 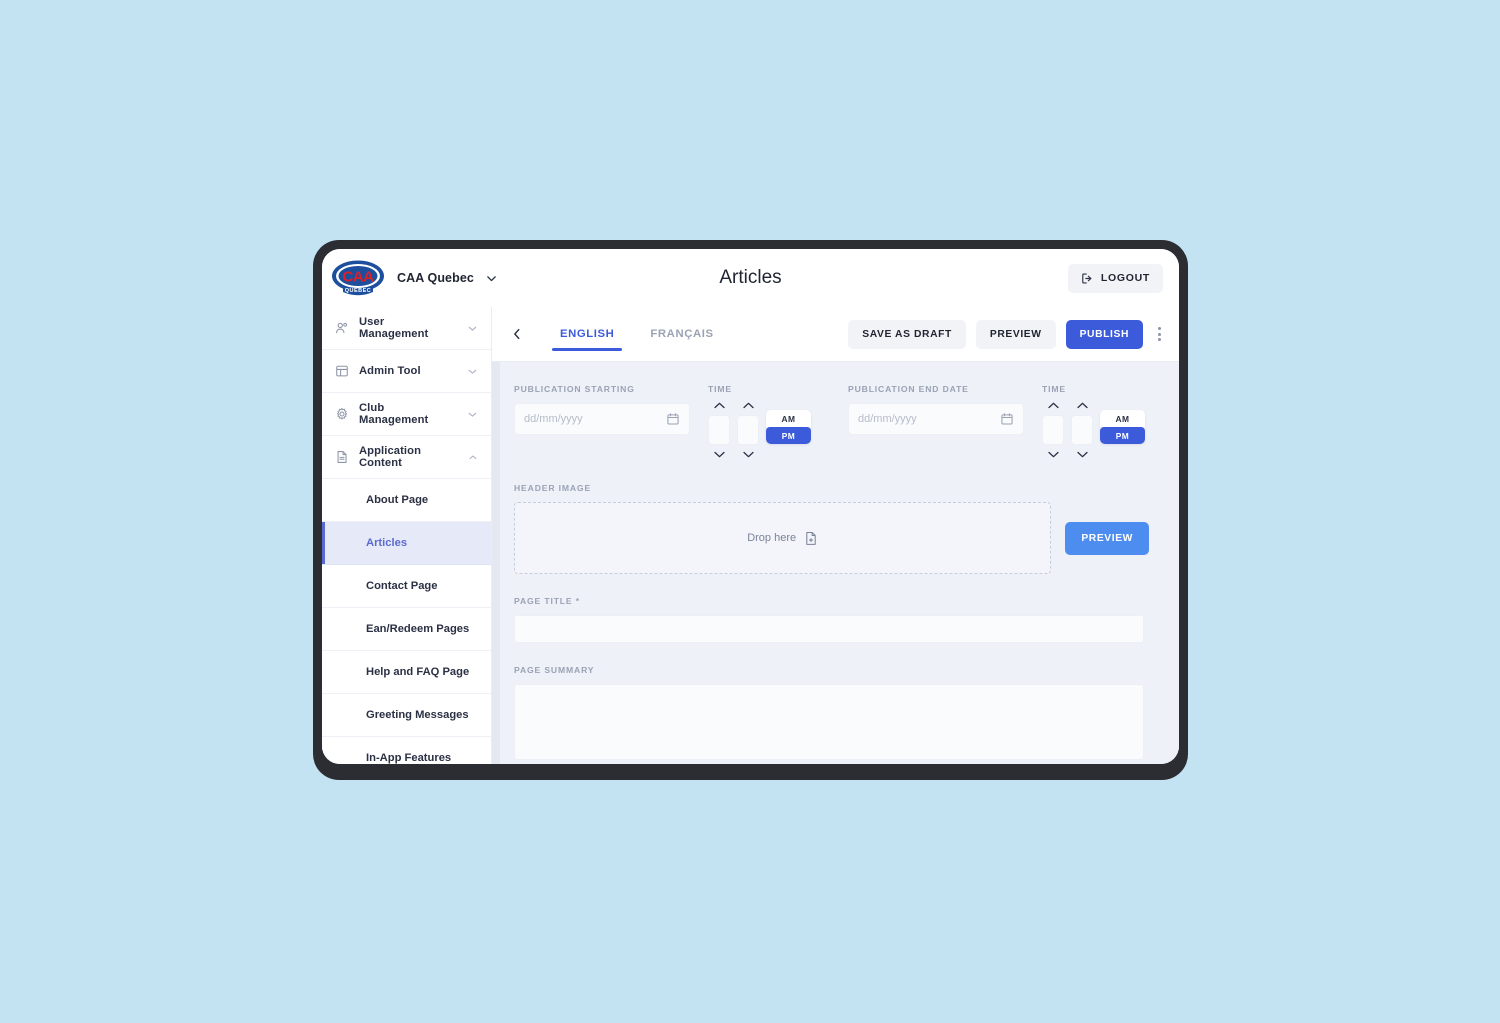 I want to click on sidebar-item-application-content: Application Content, so click(x=406, y=457).